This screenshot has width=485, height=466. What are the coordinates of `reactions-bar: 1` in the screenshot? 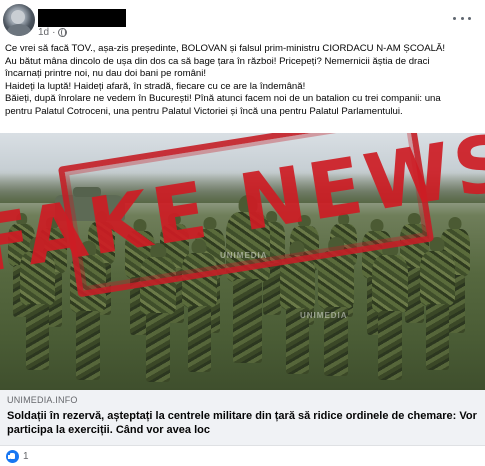 It's located at (17, 456).